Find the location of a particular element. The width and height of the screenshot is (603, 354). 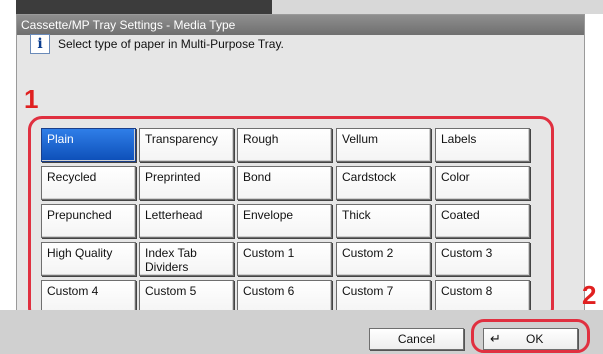

media-type-button-letterhead: Letterhead is located at coordinates (186, 221).